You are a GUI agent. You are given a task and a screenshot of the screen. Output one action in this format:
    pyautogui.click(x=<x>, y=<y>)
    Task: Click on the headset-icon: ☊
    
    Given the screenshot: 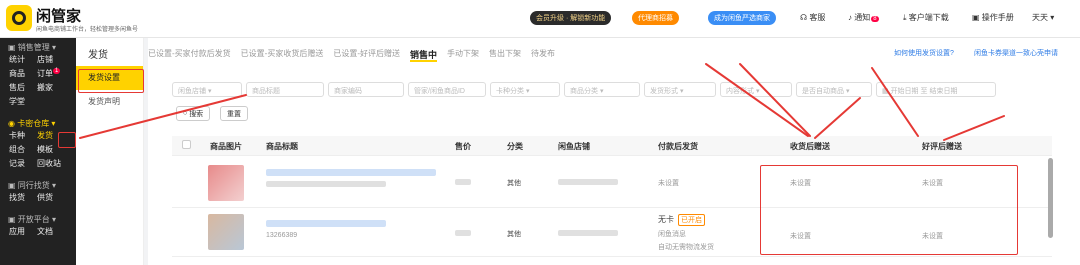 What is the action you would take?
    pyautogui.click(x=805, y=17)
    